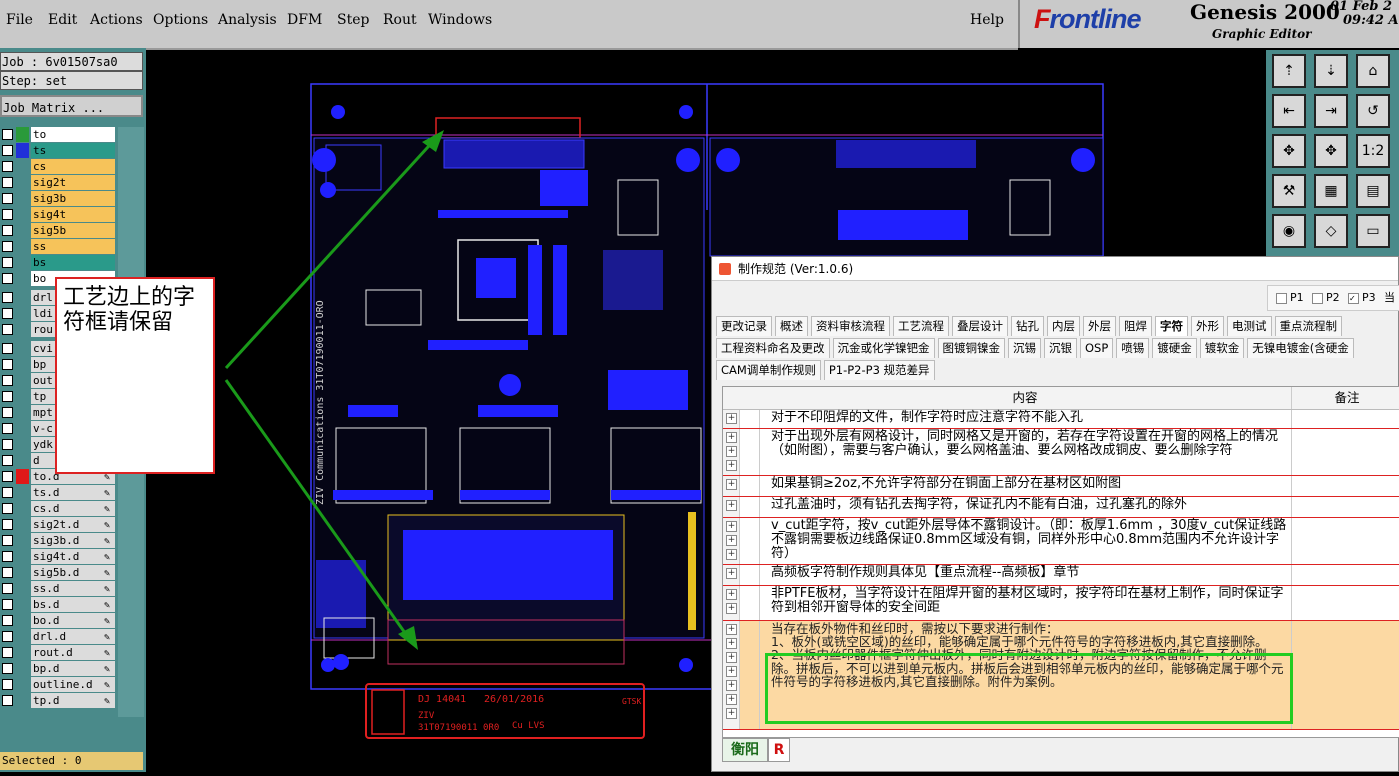  Describe the element at coordinates (59, 652) in the screenshot. I see `layer-row: rout.d ✎` at that location.